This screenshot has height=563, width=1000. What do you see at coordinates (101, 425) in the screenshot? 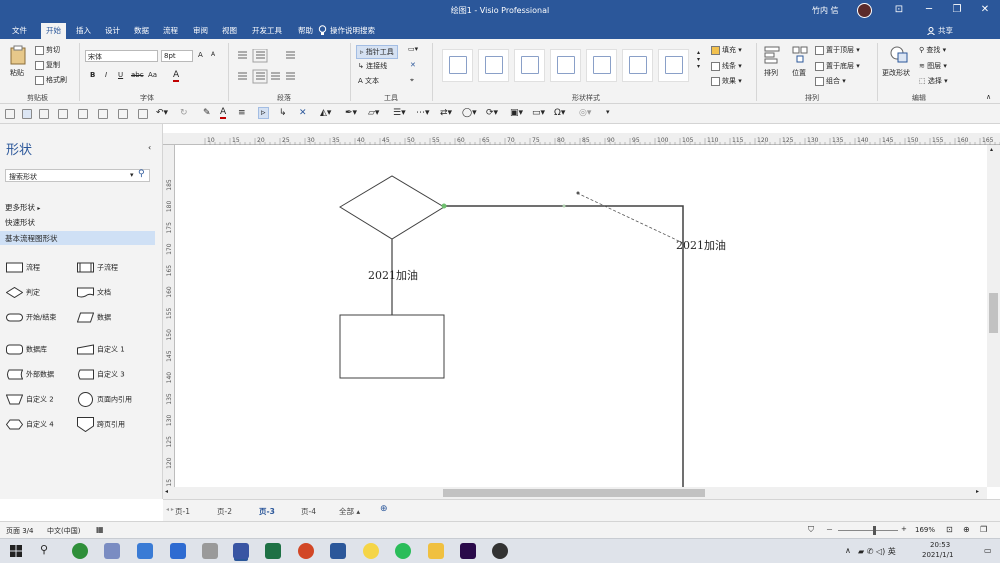
I see `stencil-off-page-reference: 跨页引用` at bounding box center [101, 425].